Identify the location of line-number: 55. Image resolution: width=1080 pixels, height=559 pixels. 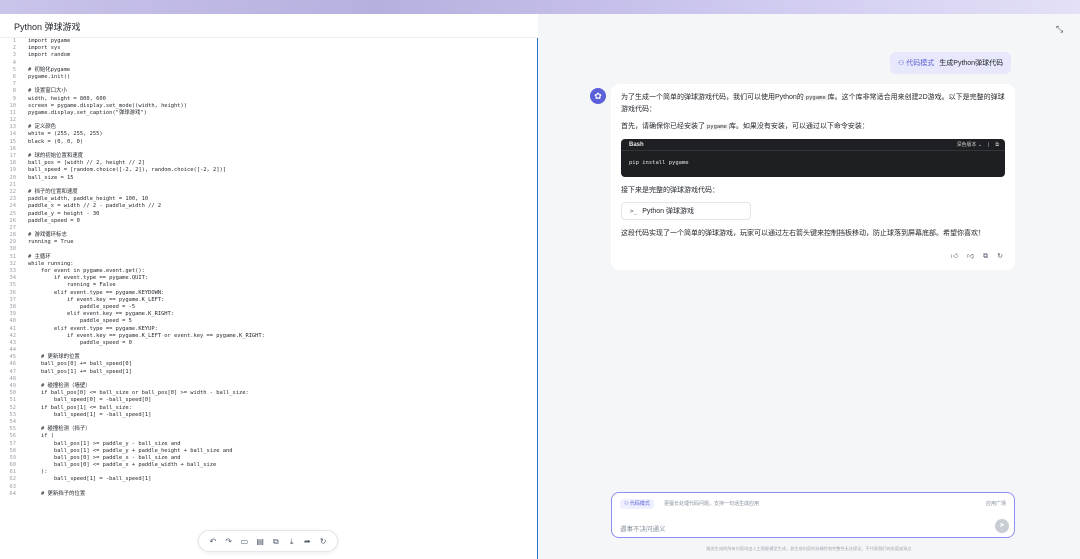
(13, 429).